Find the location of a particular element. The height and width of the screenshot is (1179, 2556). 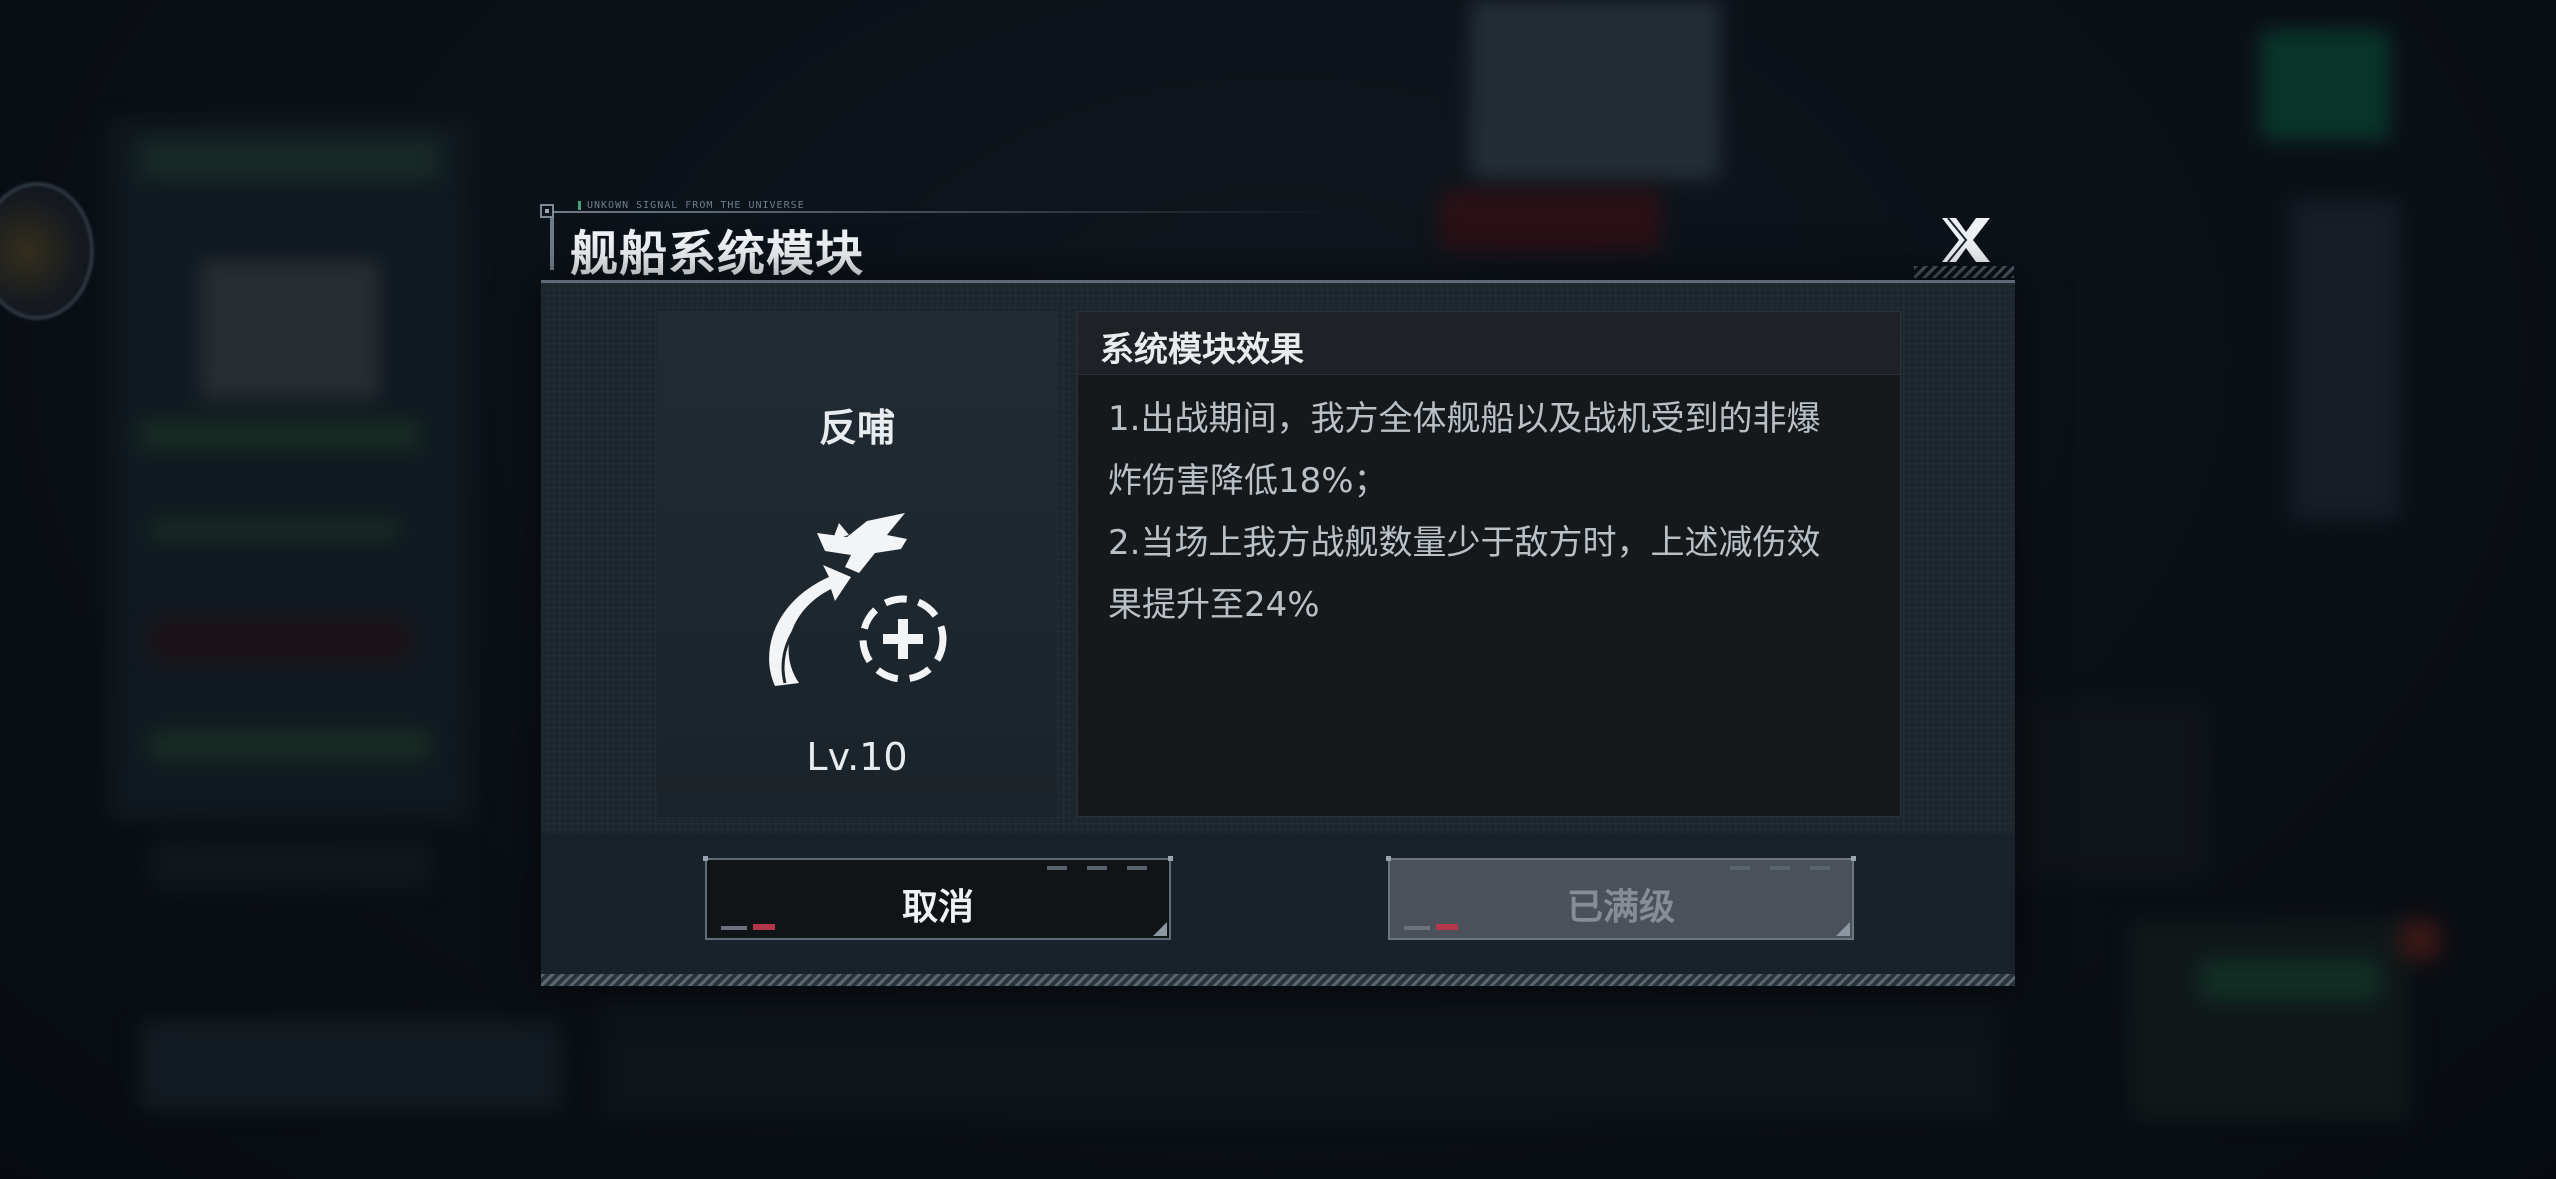

footer-hatch is located at coordinates (1278, 980).